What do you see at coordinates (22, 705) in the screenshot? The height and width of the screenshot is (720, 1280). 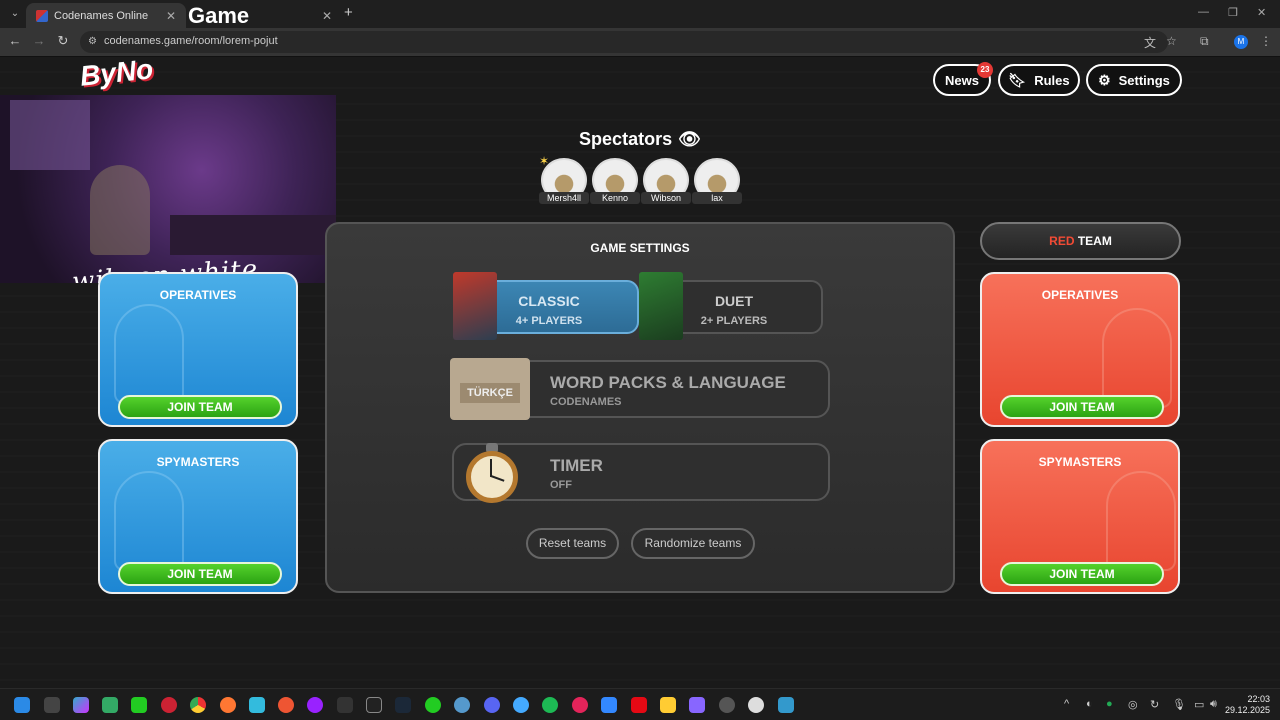 I see `start-icon` at bounding box center [22, 705].